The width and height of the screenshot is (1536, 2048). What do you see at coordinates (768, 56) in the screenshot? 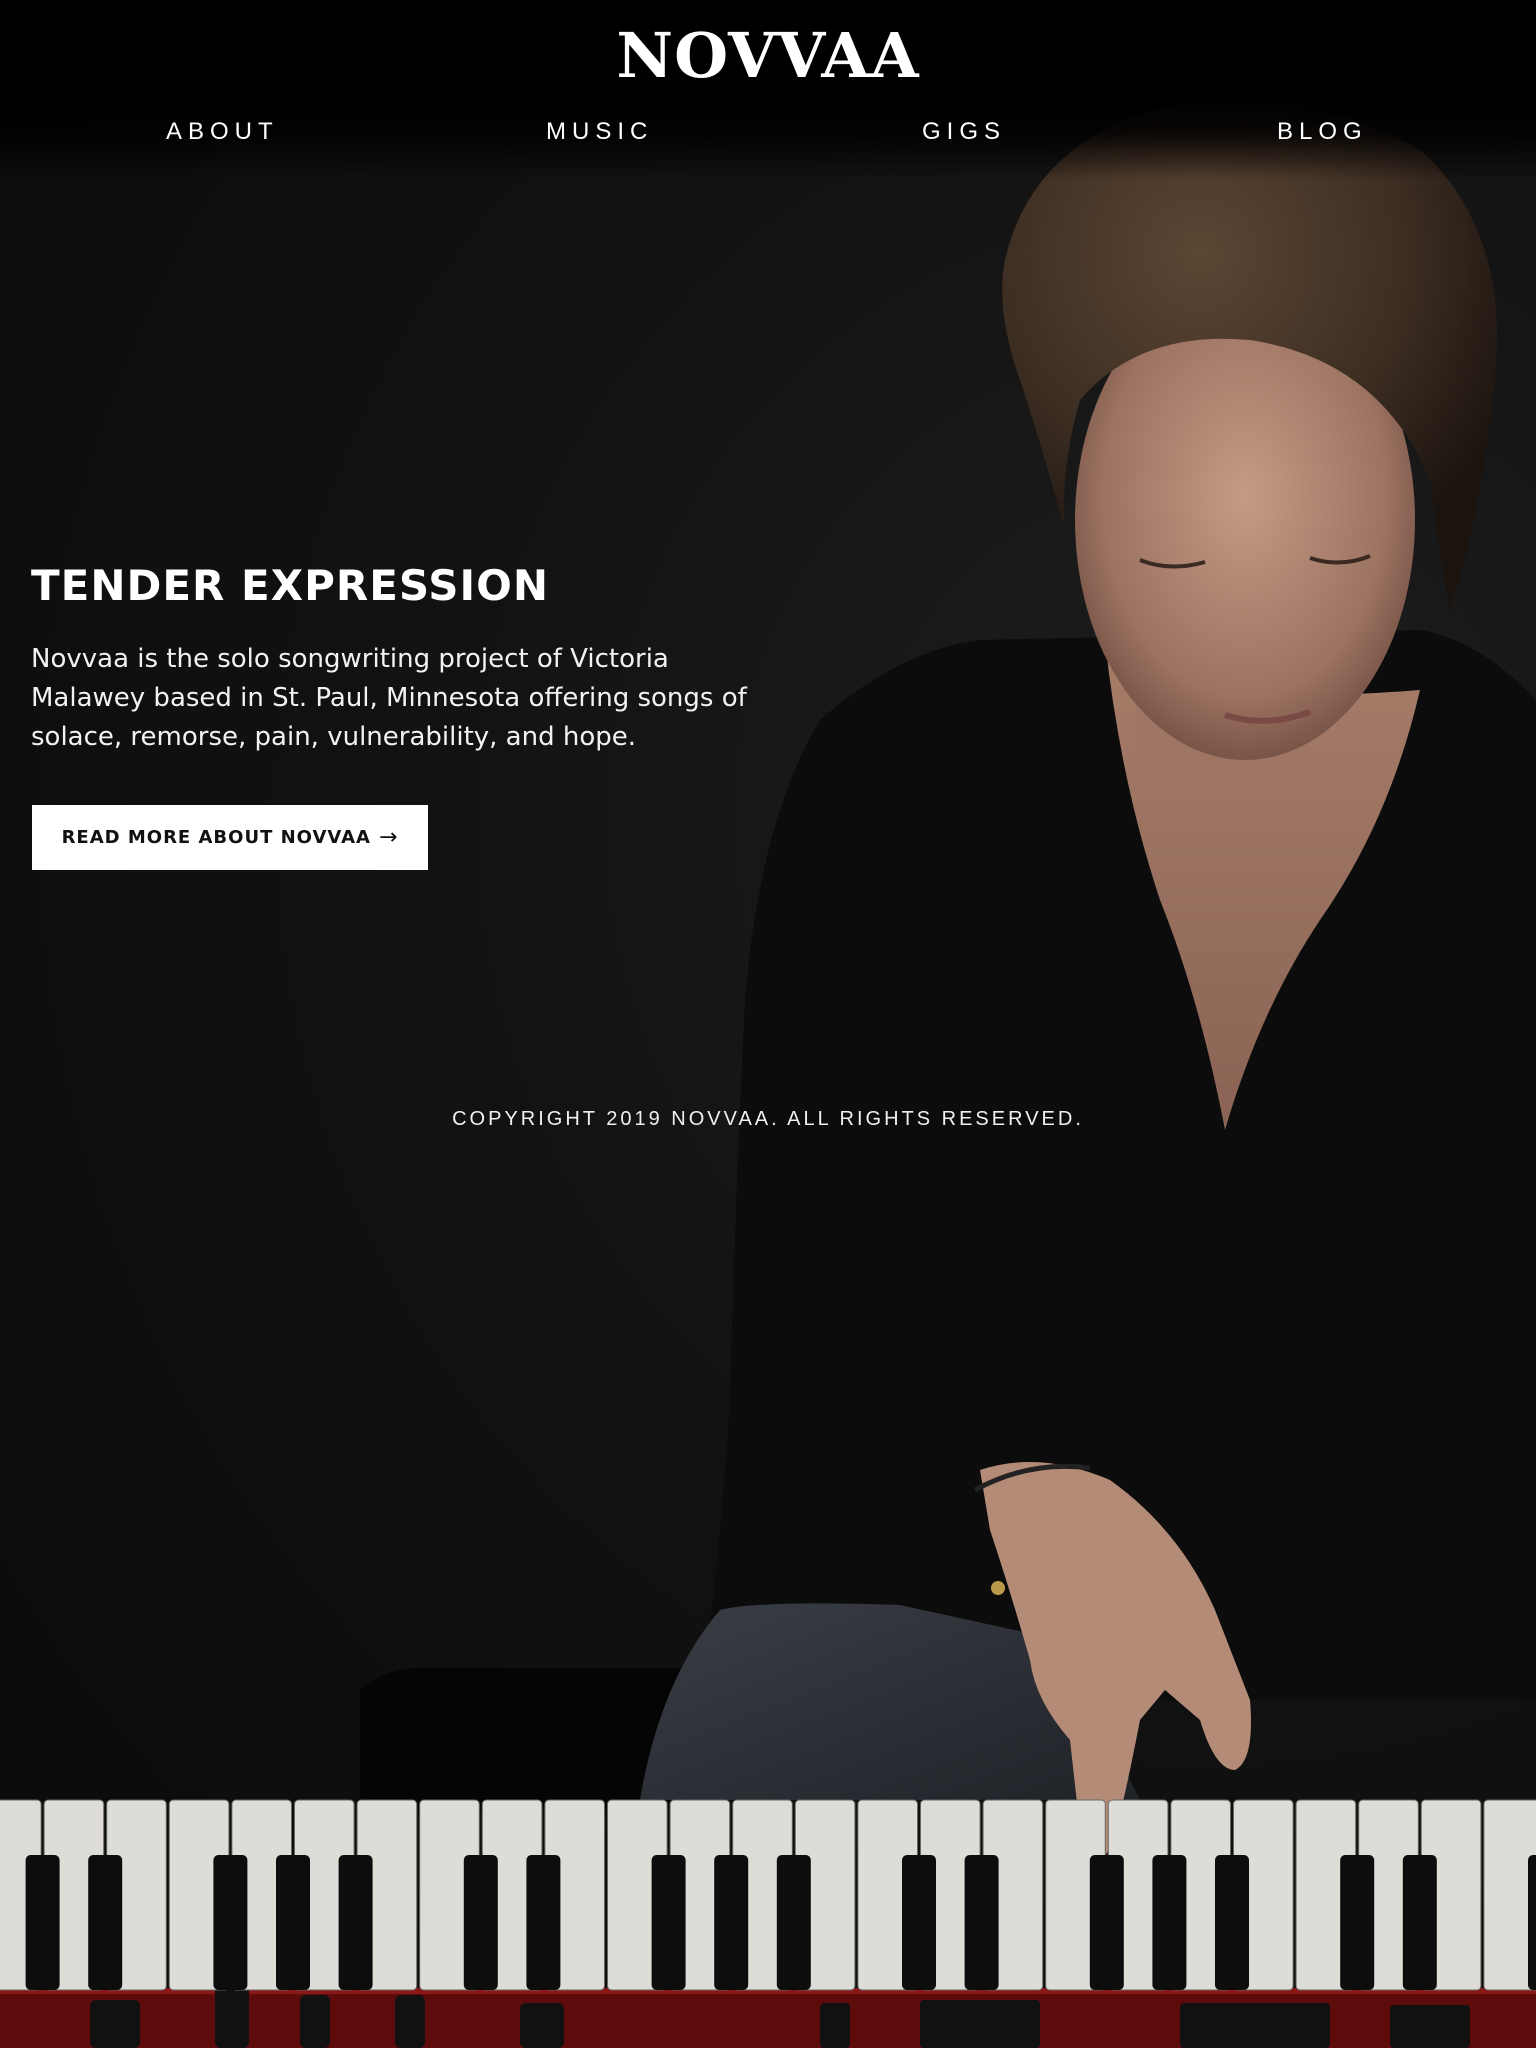
I see `site-logo: NOVVAA` at bounding box center [768, 56].